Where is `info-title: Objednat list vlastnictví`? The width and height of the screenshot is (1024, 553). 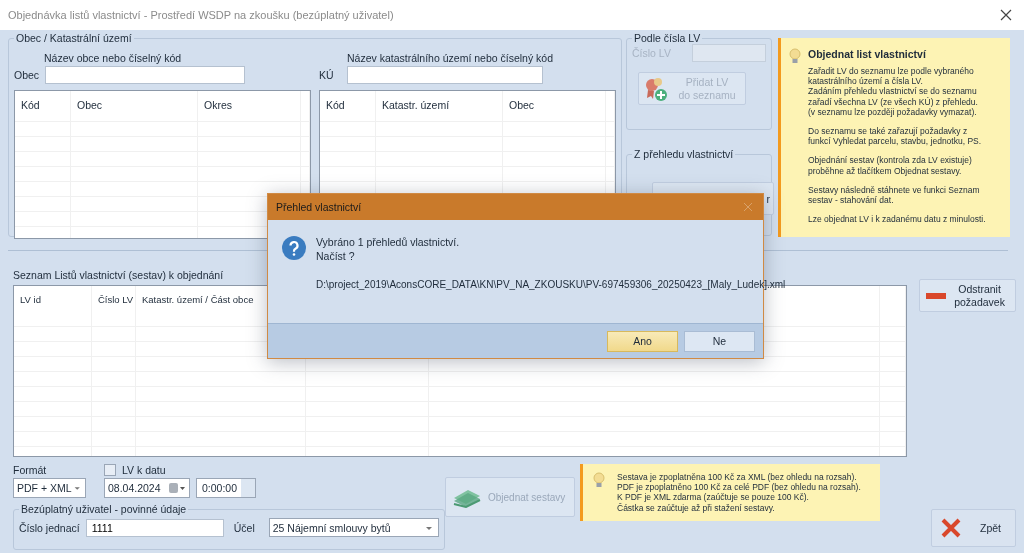 info-title: Objednat list vlastnictví is located at coordinates (867, 54).